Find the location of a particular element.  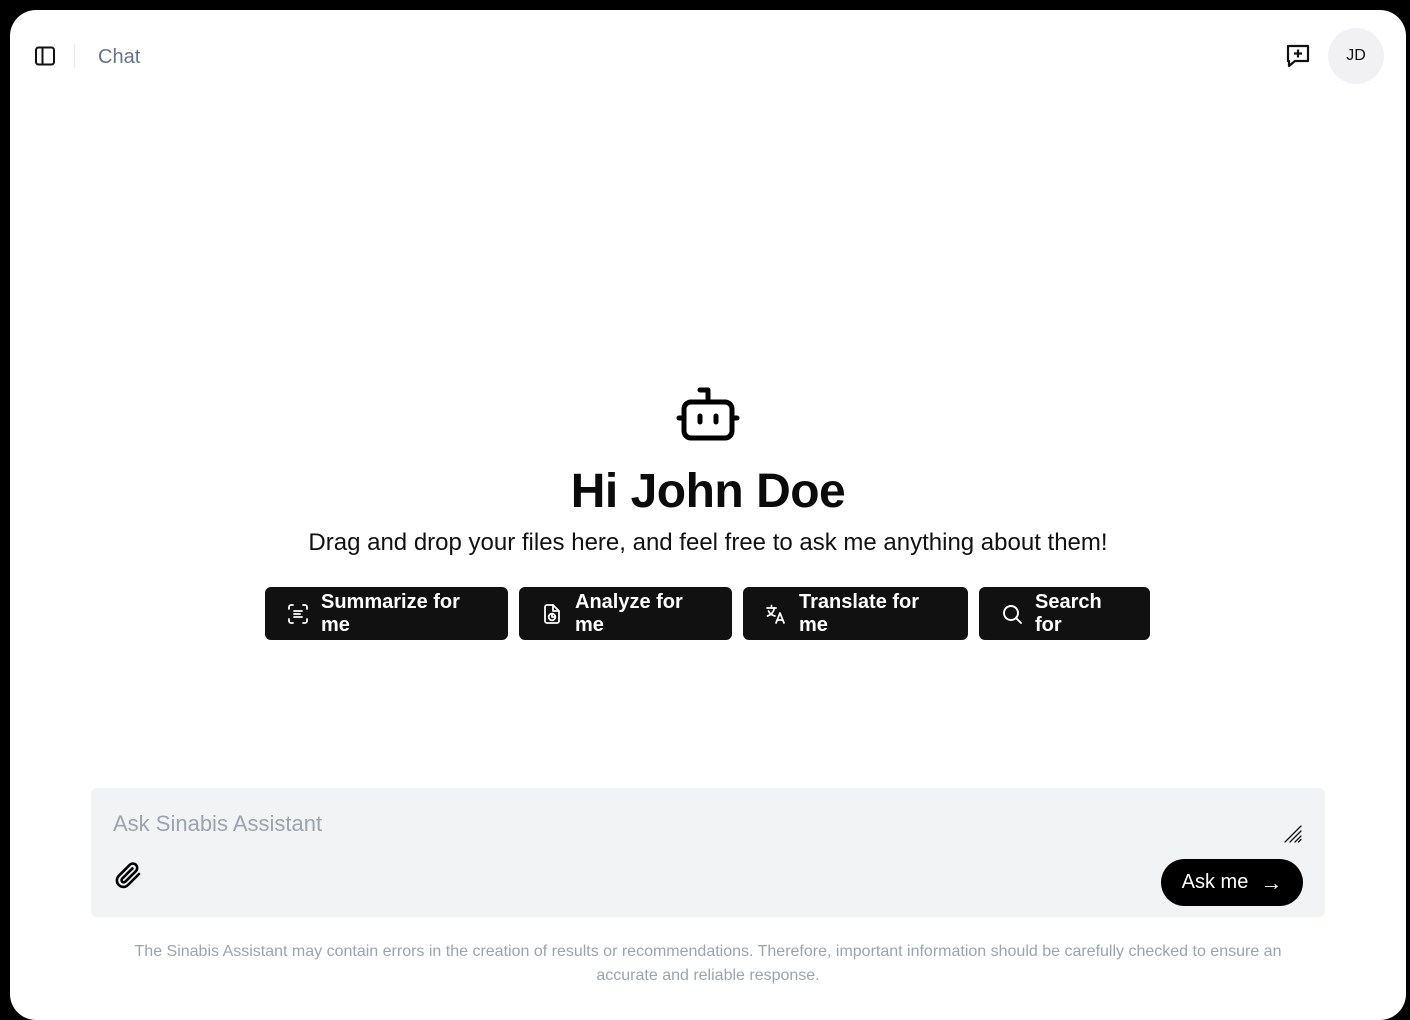

sidebar-toggle-button is located at coordinates (45, 56).